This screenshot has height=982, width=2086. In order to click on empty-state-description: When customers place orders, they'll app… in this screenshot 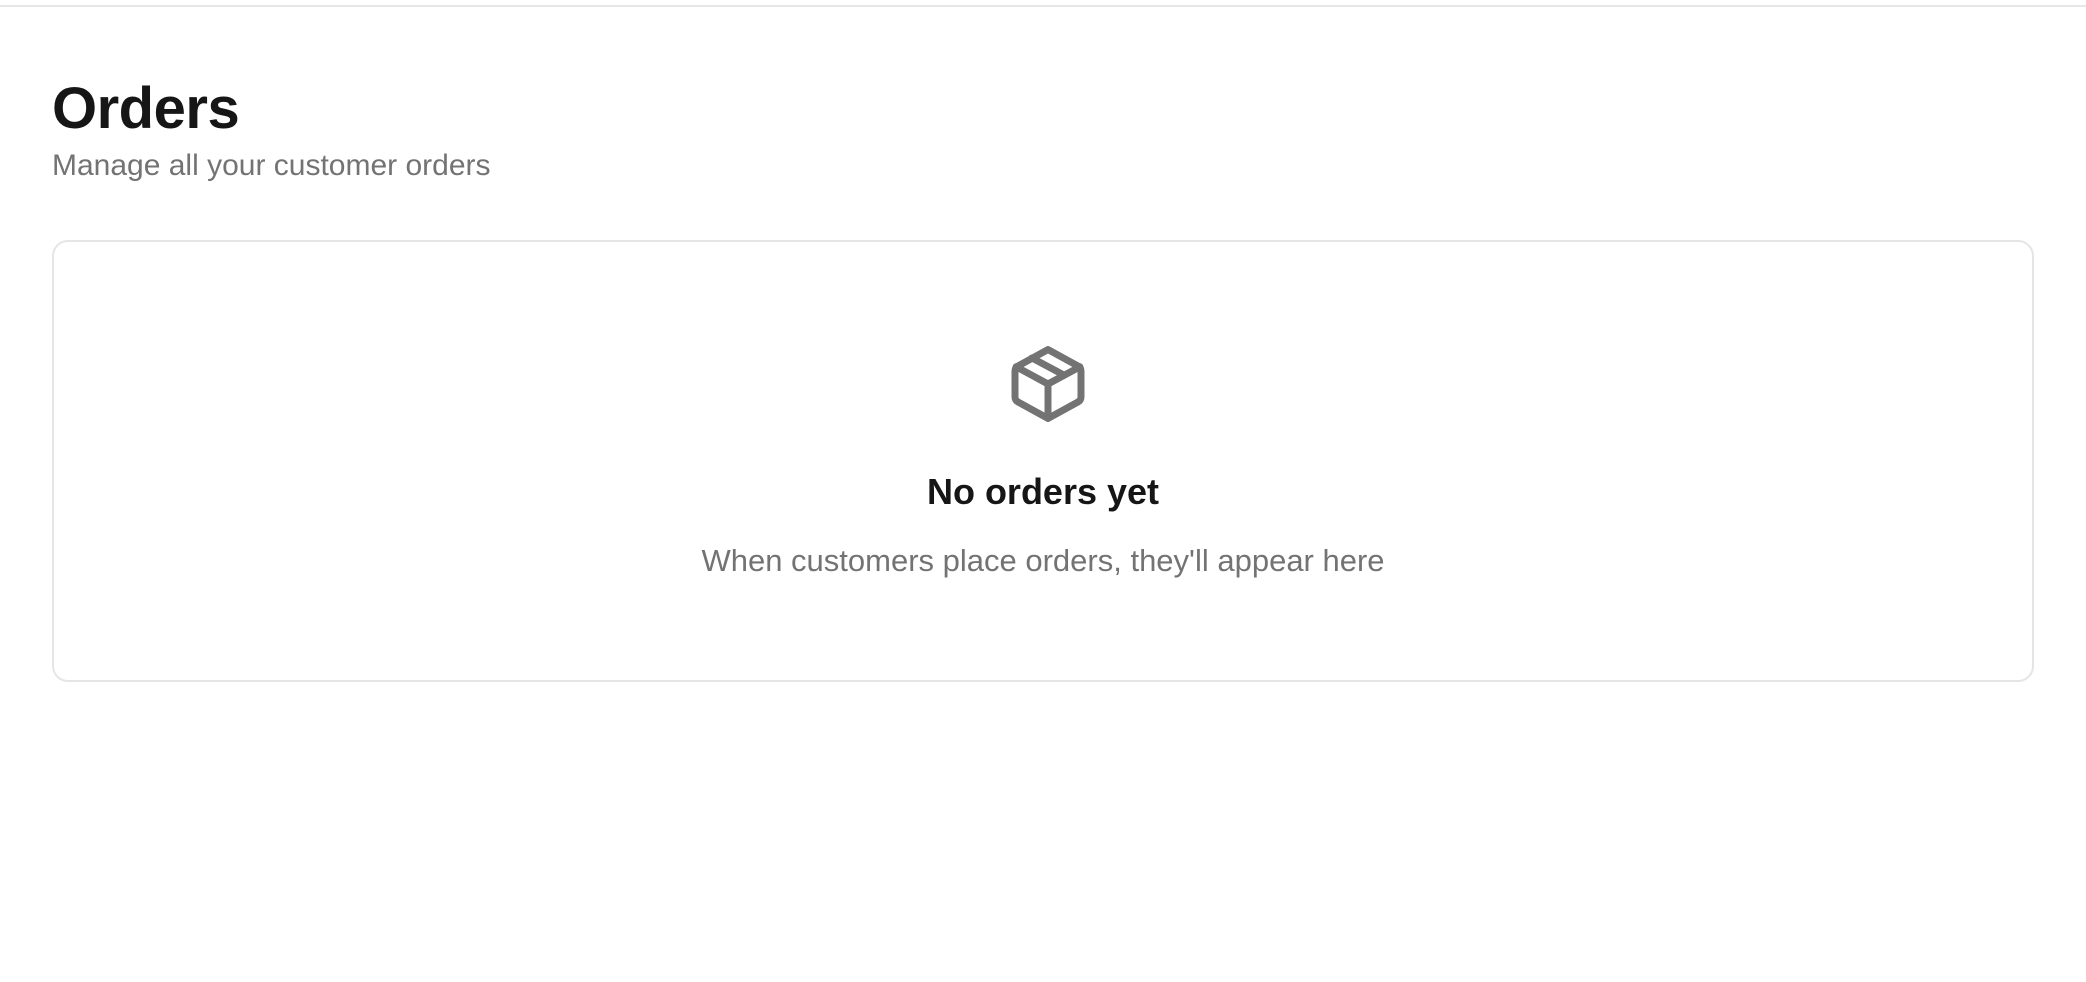, I will do `click(1043, 560)`.